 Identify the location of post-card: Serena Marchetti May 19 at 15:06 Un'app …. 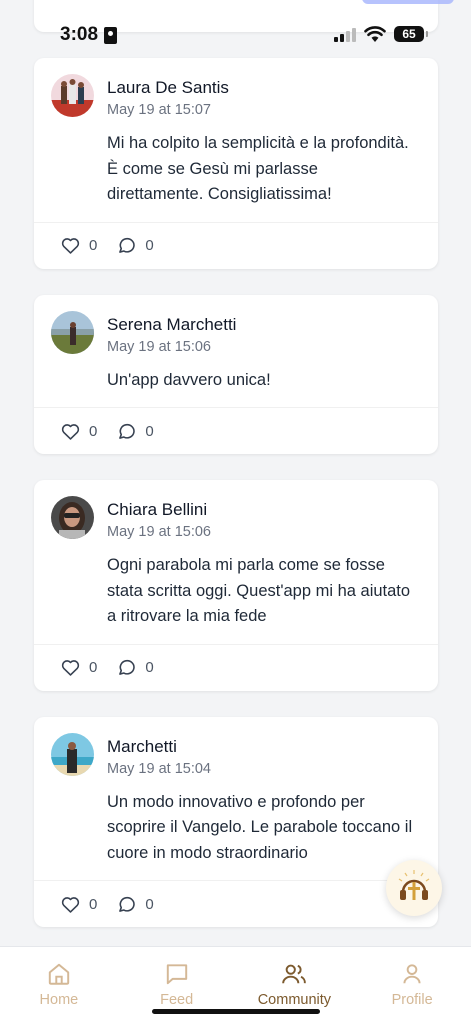
(236, 374).